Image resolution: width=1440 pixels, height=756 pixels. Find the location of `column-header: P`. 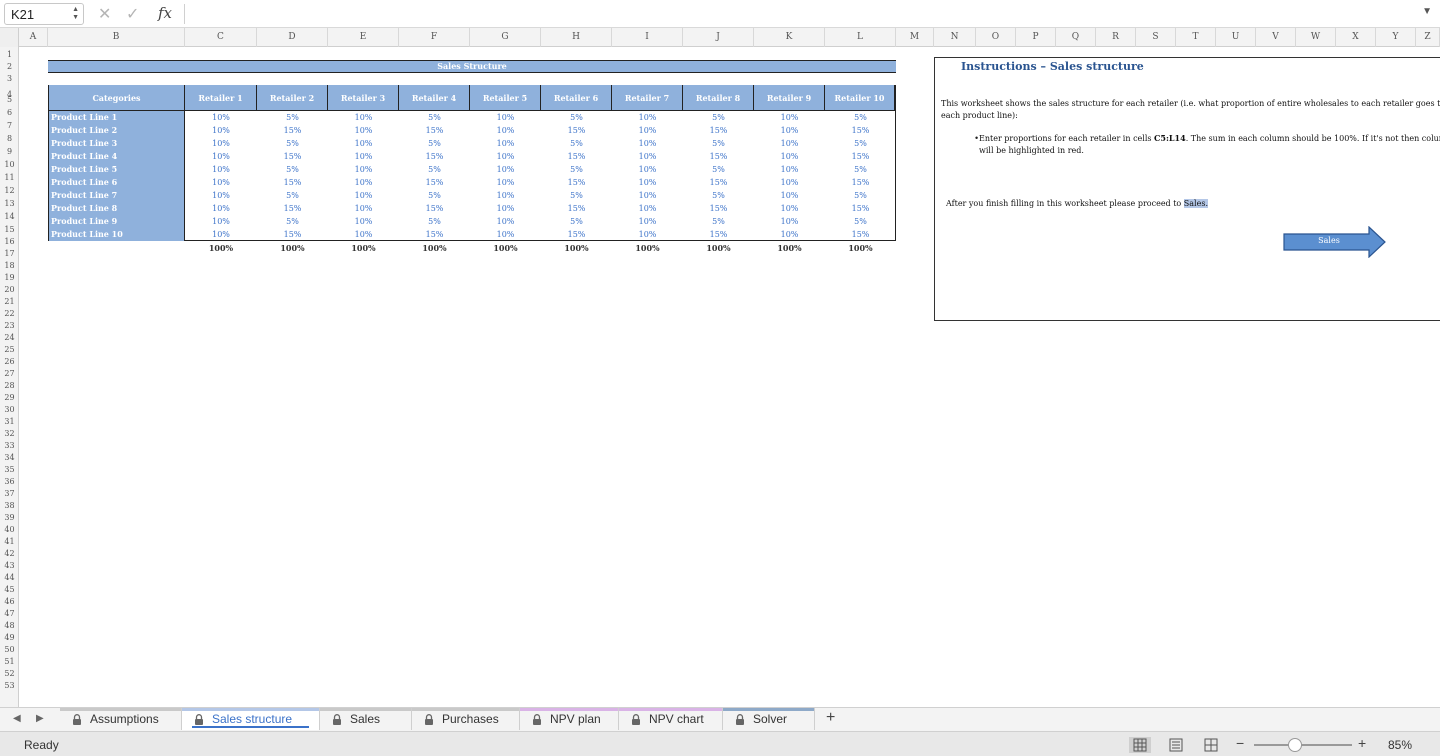

column-header: P is located at coordinates (1036, 37).